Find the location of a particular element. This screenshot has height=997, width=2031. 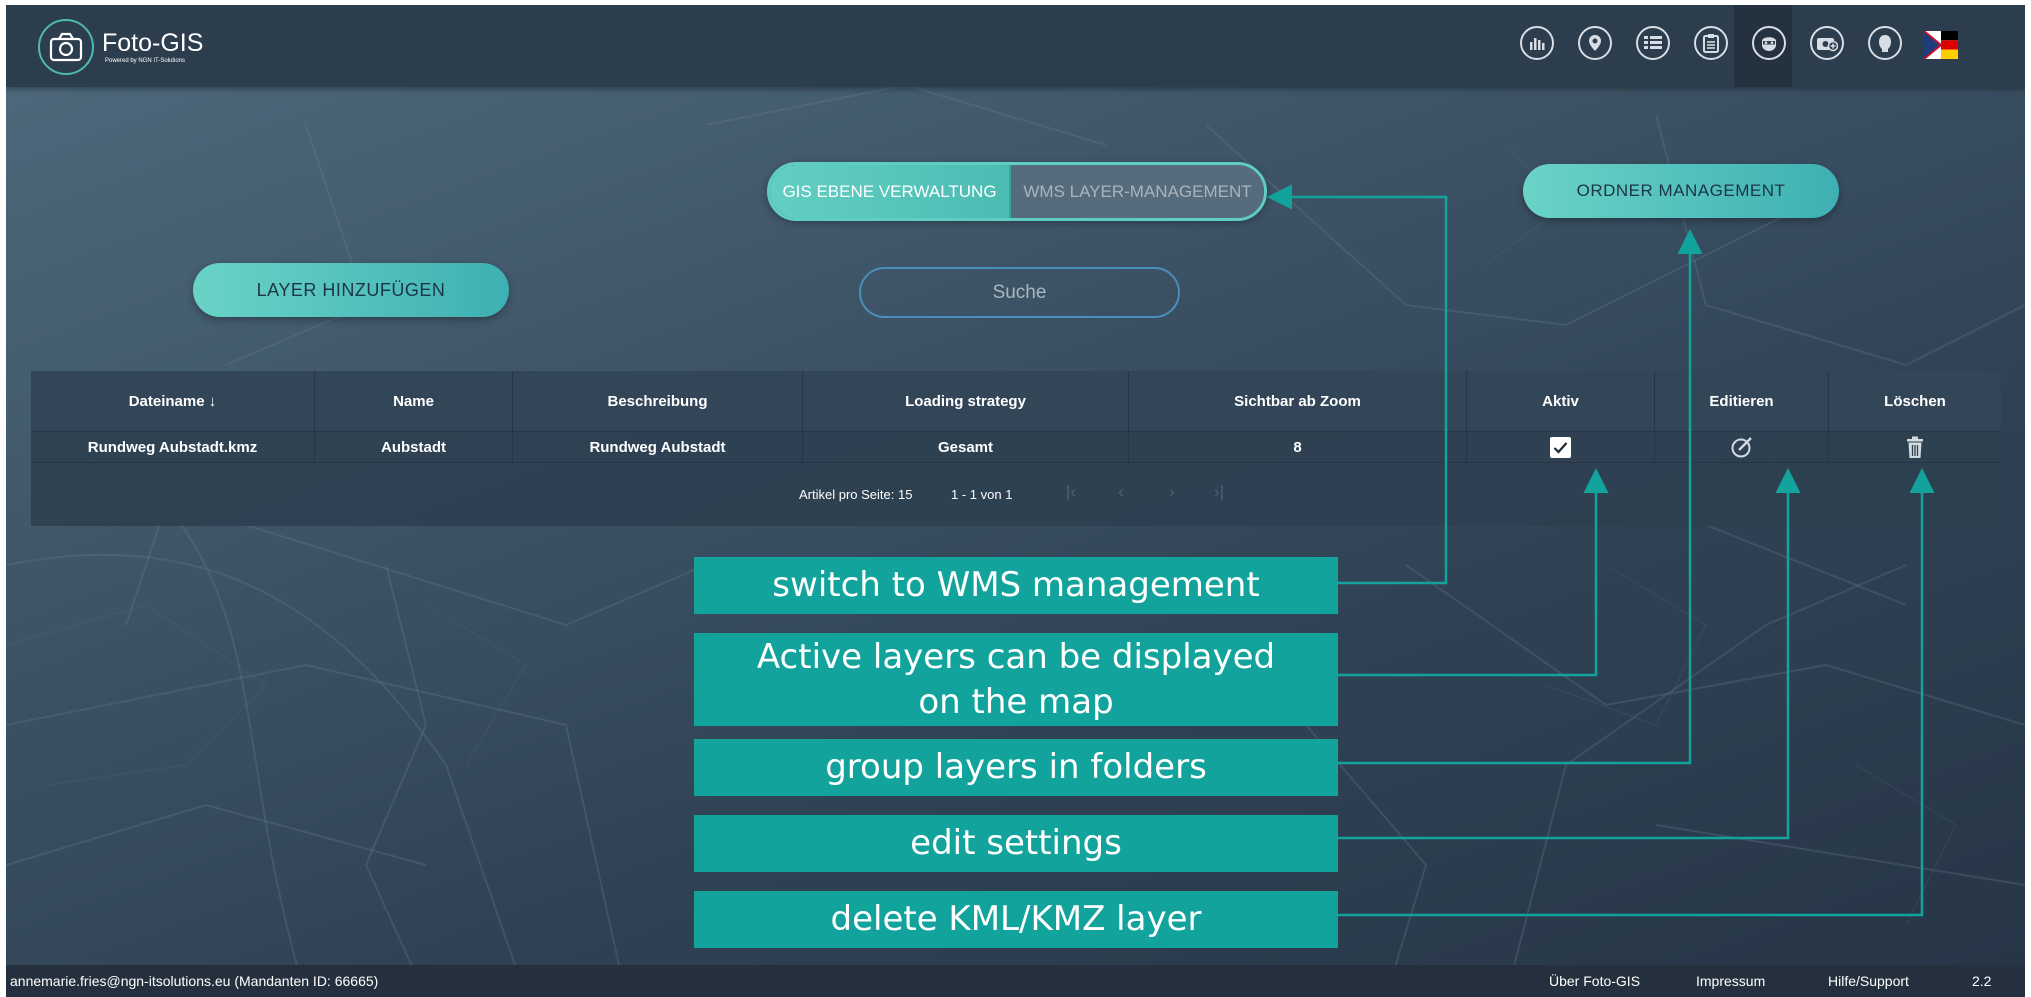

active-checkbox is located at coordinates (1560, 447).